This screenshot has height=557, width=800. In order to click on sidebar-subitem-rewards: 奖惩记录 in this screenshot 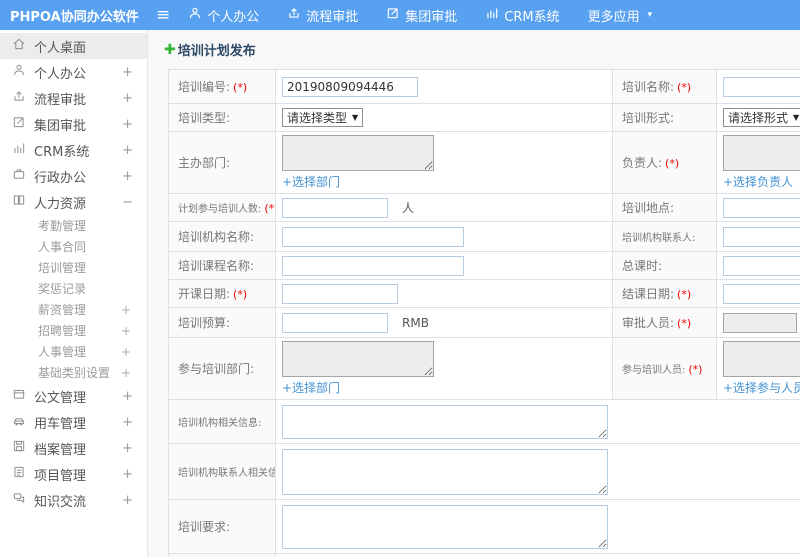, I will do `click(73, 288)`.